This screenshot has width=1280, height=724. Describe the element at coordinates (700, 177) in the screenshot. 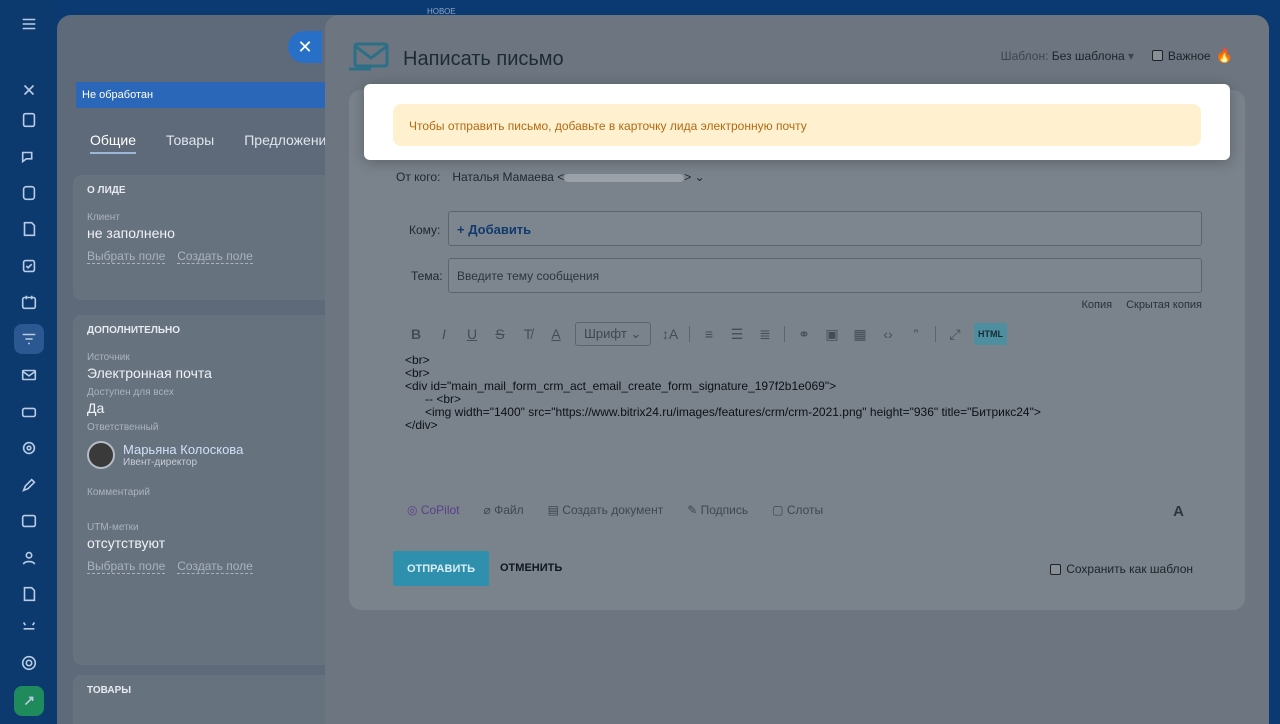

I see `chevron-down-icon: ⌄` at that location.